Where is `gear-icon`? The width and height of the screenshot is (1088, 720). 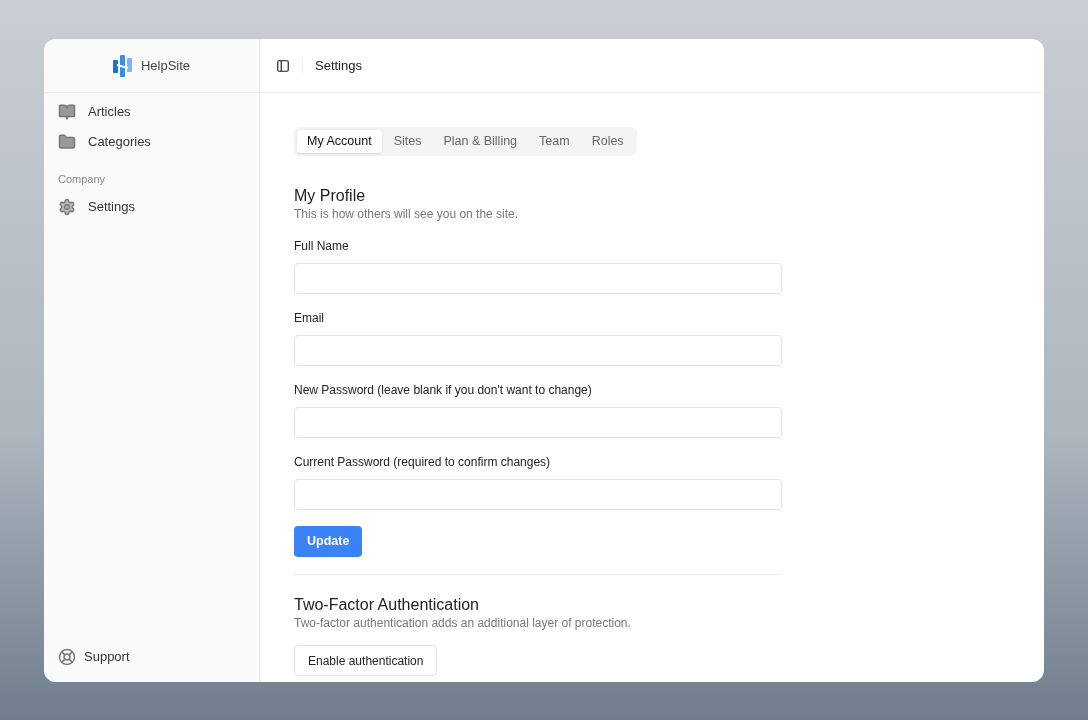 gear-icon is located at coordinates (67, 206).